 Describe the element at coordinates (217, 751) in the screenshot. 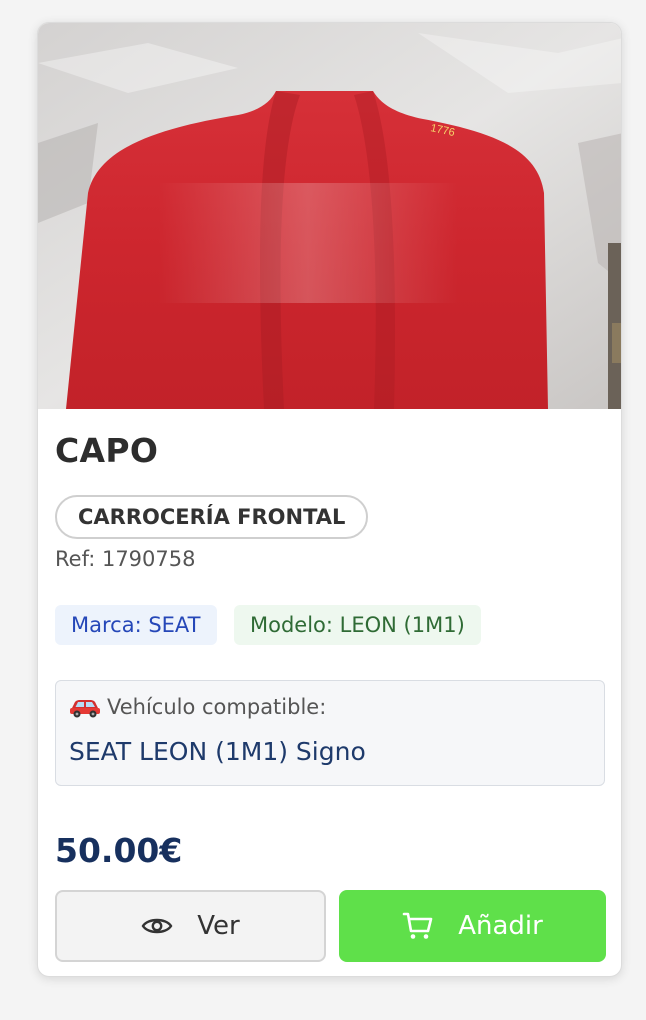

I see `compatible-vehicle-value: SEAT LEON (1M1) Signo` at that location.